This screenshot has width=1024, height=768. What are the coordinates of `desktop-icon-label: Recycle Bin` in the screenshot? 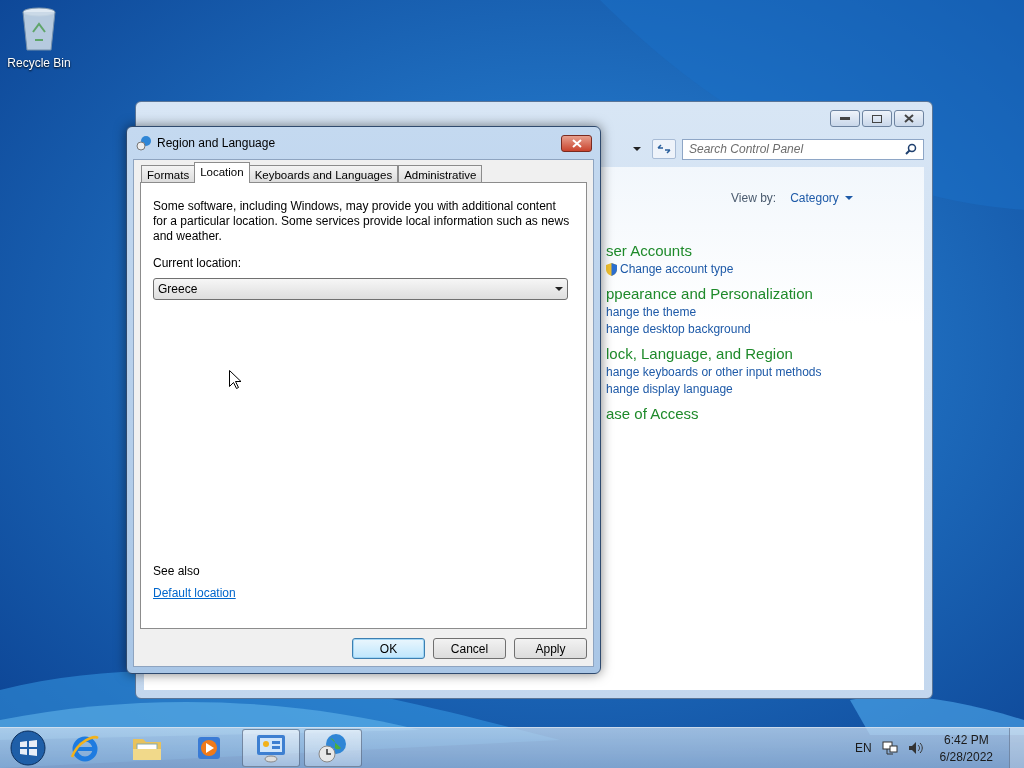 It's located at (39, 63).